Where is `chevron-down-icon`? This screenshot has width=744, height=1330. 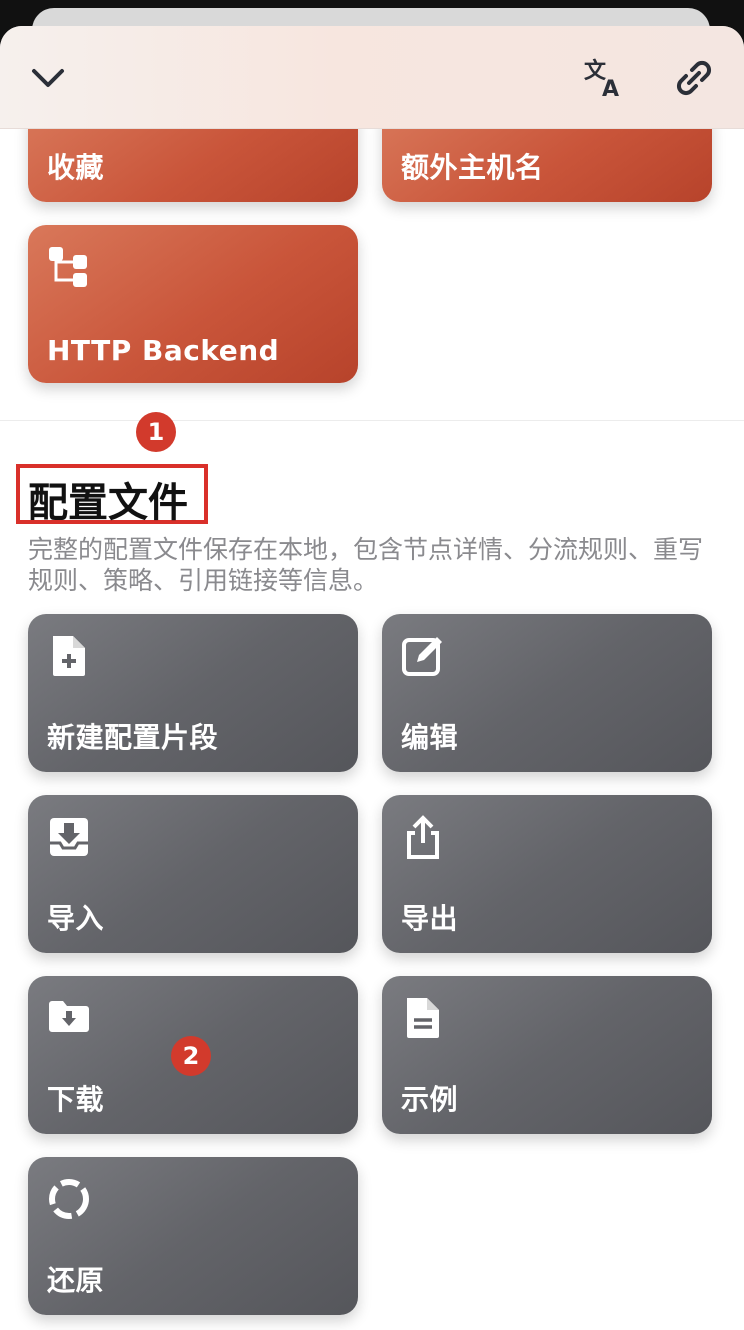
chevron-down-icon is located at coordinates (48, 78).